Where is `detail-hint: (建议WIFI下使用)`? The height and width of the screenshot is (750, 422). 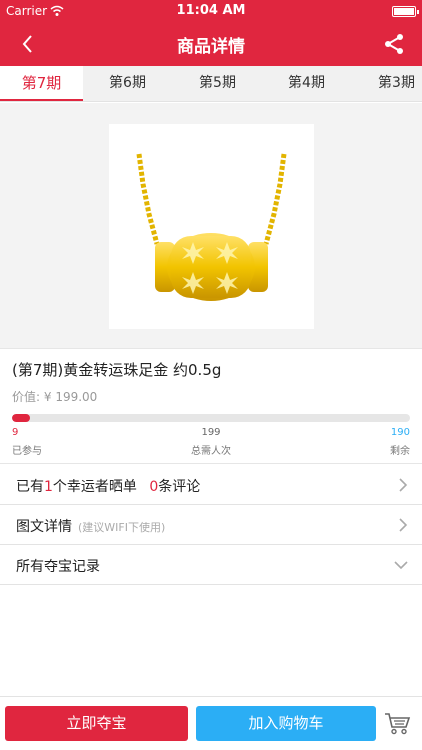
detail-hint: (建议WIFI下使用) is located at coordinates (122, 527).